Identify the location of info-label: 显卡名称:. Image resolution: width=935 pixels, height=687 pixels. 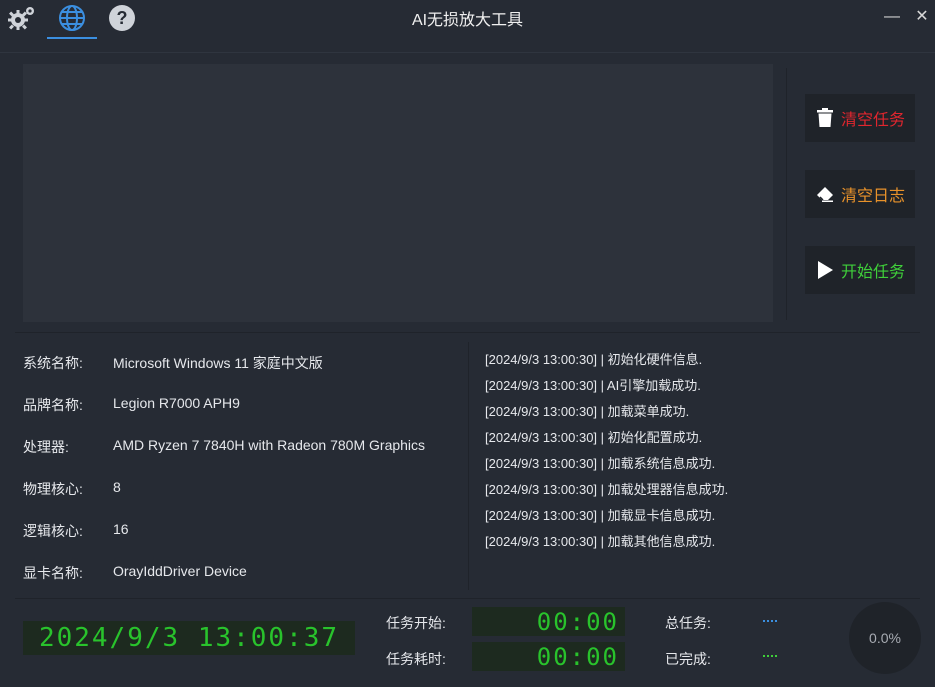
(53, 573).